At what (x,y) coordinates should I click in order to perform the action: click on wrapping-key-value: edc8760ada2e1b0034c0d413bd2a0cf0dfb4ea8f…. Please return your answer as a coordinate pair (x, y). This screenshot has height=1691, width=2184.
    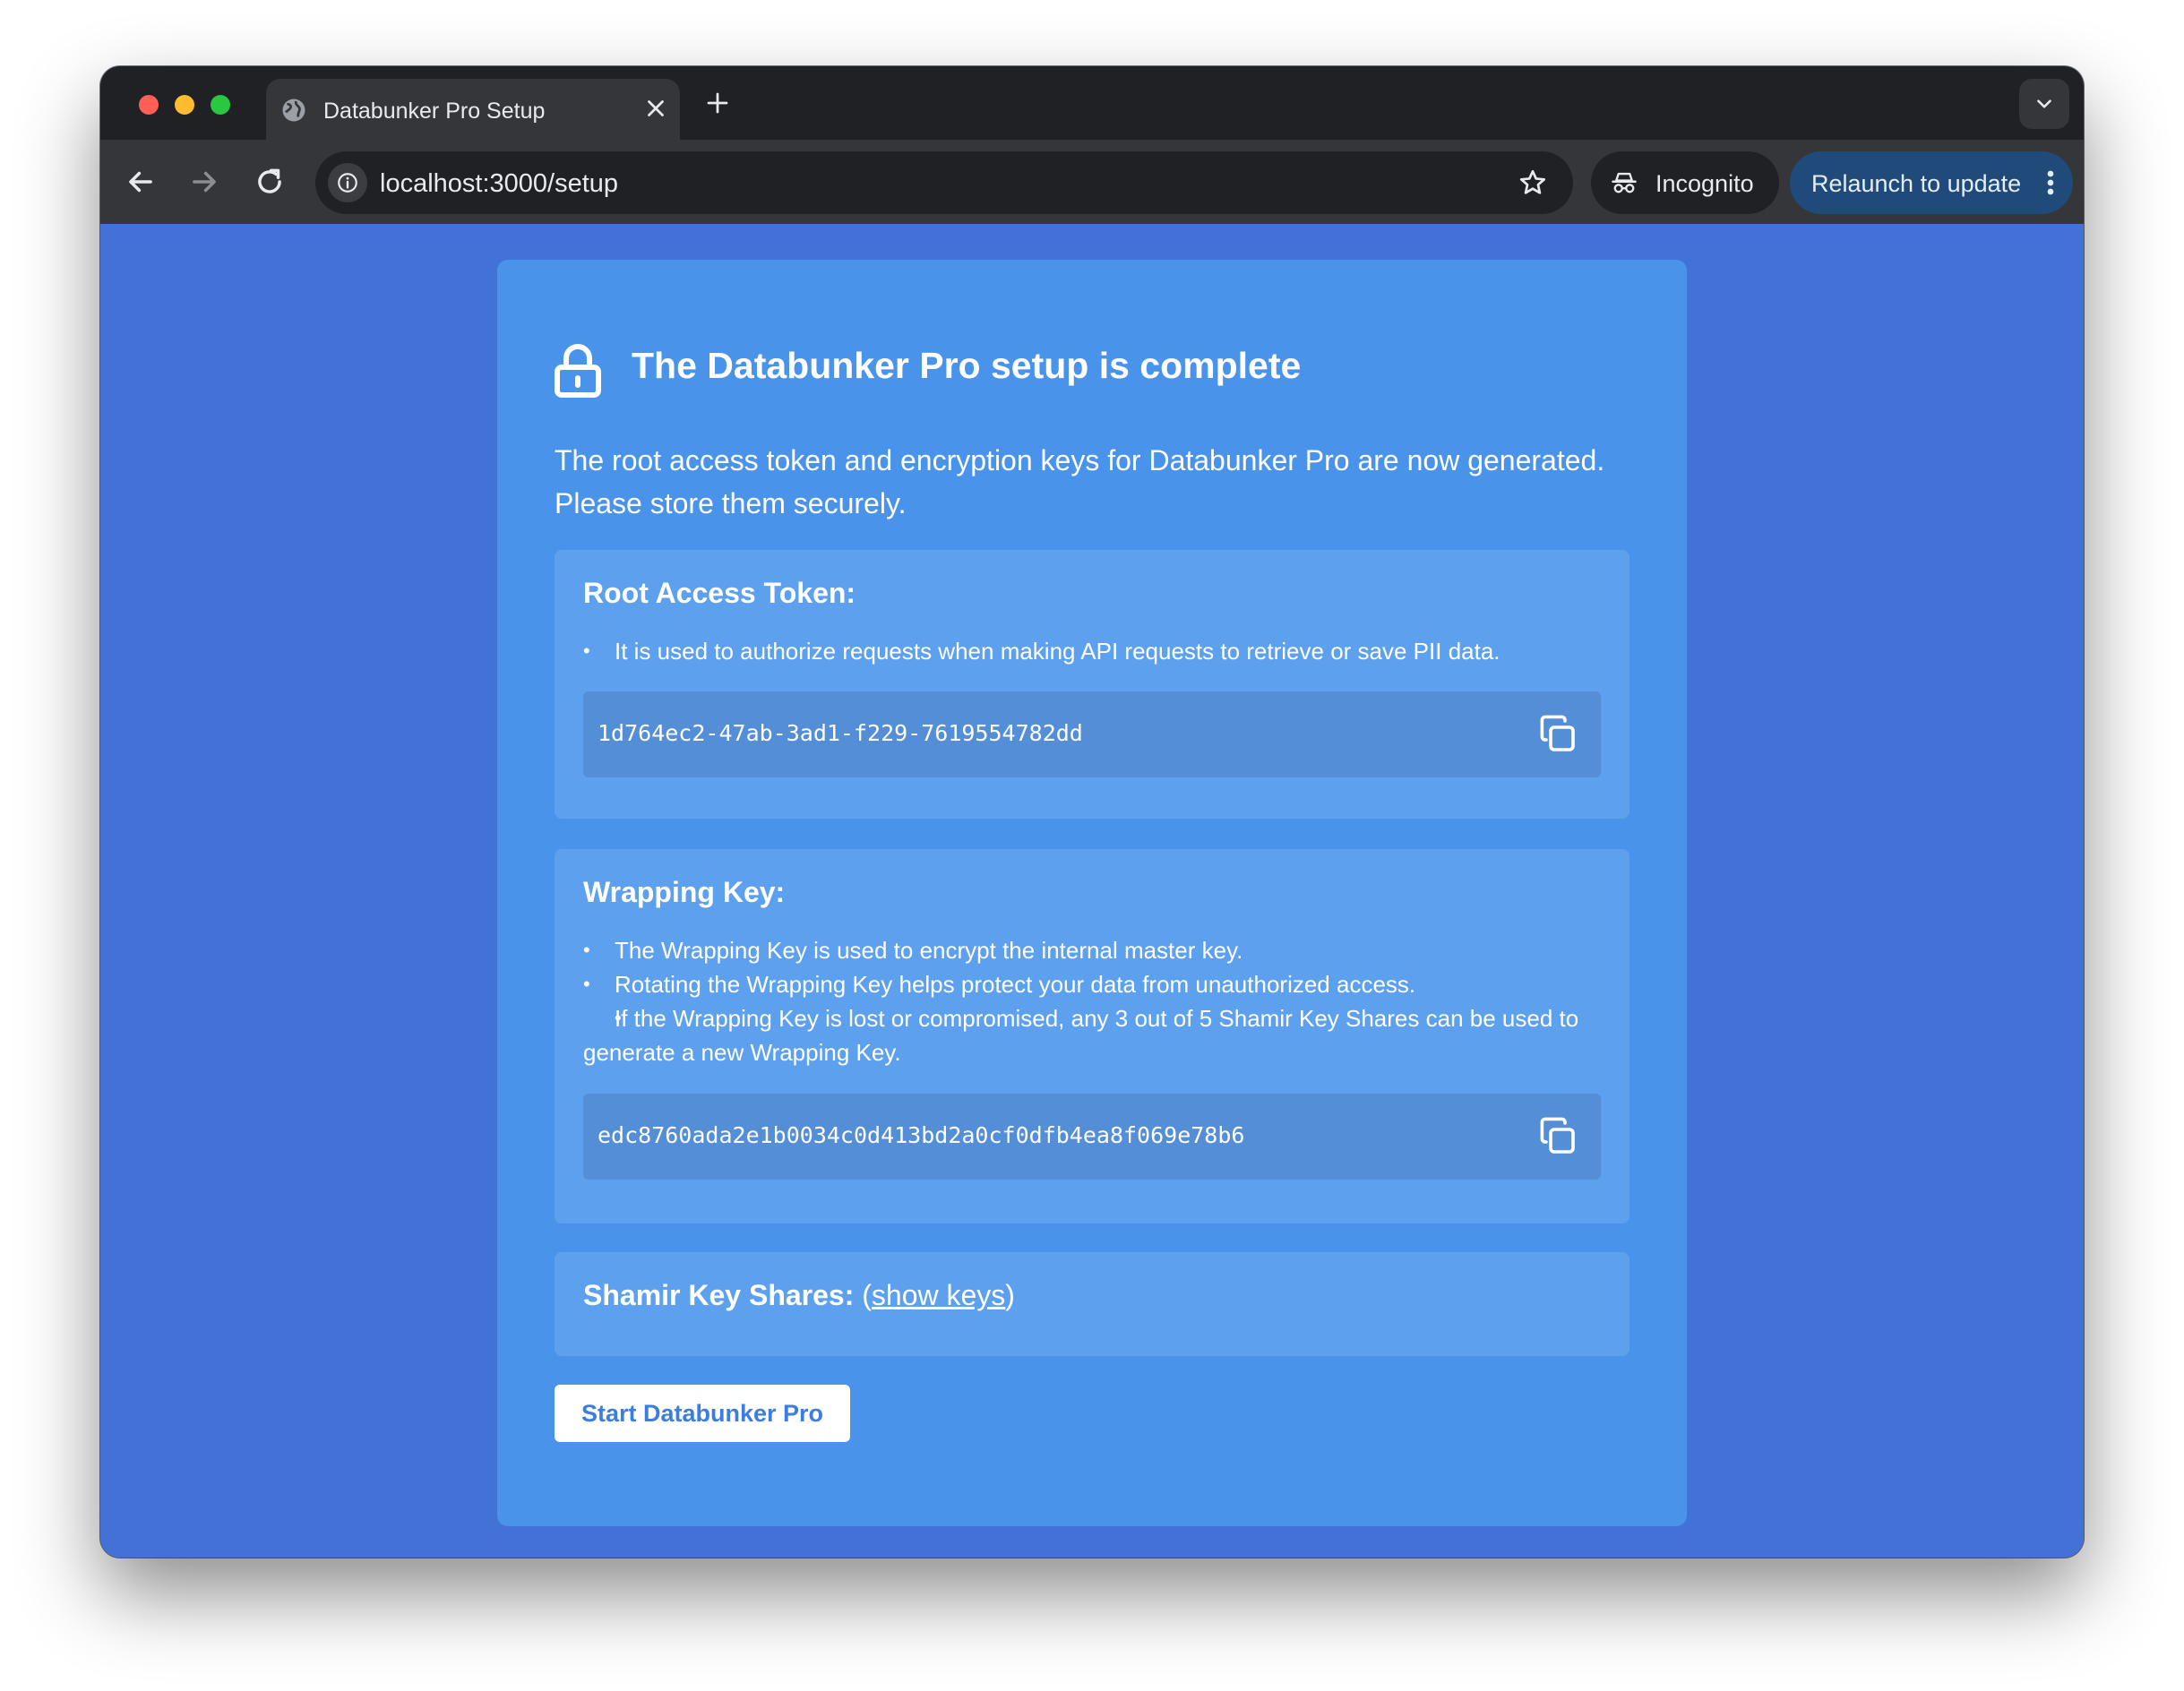
    Looking at the image, I should click on (921, 1135).